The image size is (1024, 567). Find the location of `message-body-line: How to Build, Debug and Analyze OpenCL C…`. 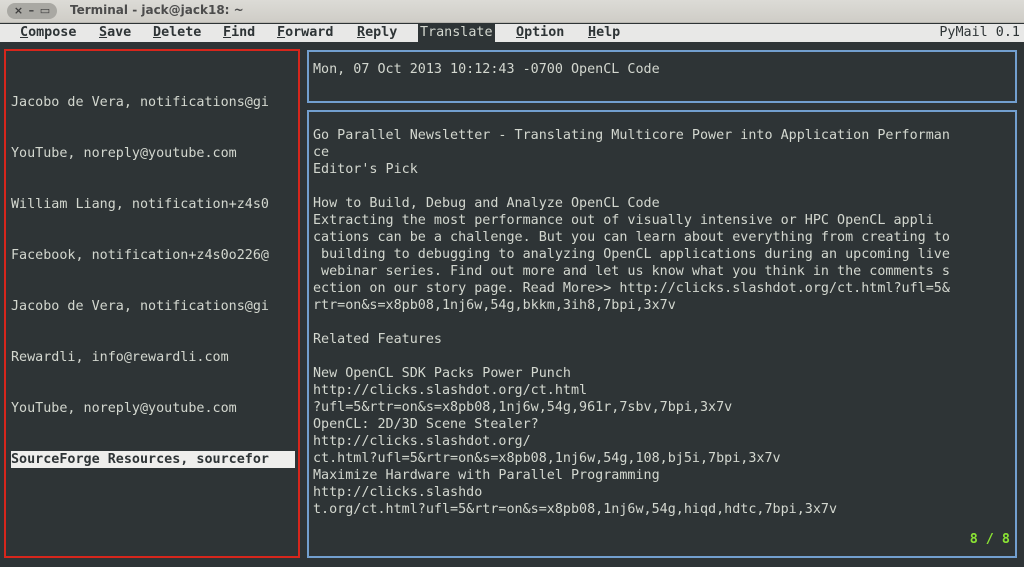

message-body-line: How to Build, Debug and Analyze OpenCL C… is located at coordinates (486, 203).